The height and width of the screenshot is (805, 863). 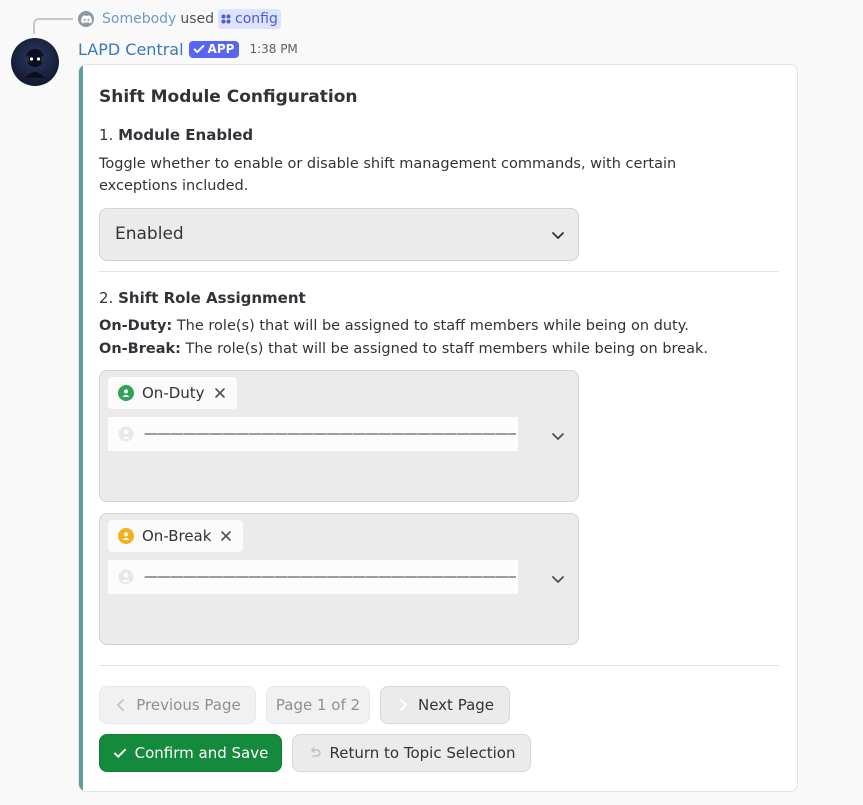 I want to click on confirm-save-button: Confirm and Save, so click(x=190, y=753).